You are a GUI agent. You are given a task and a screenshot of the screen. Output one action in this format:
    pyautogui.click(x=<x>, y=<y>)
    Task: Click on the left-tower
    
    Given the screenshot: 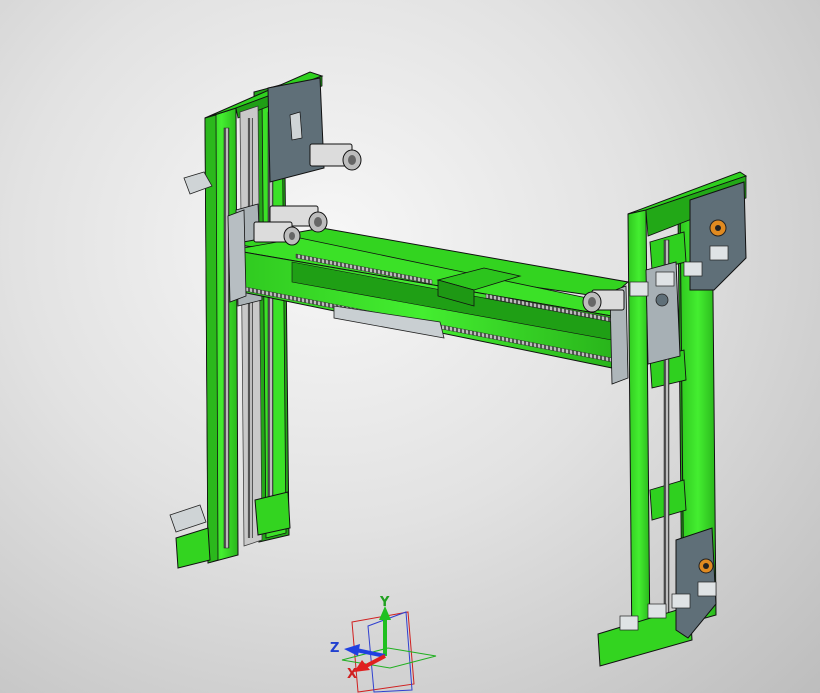 What is the action you would take?
    pyautogui.click(x=247, y=320)
    